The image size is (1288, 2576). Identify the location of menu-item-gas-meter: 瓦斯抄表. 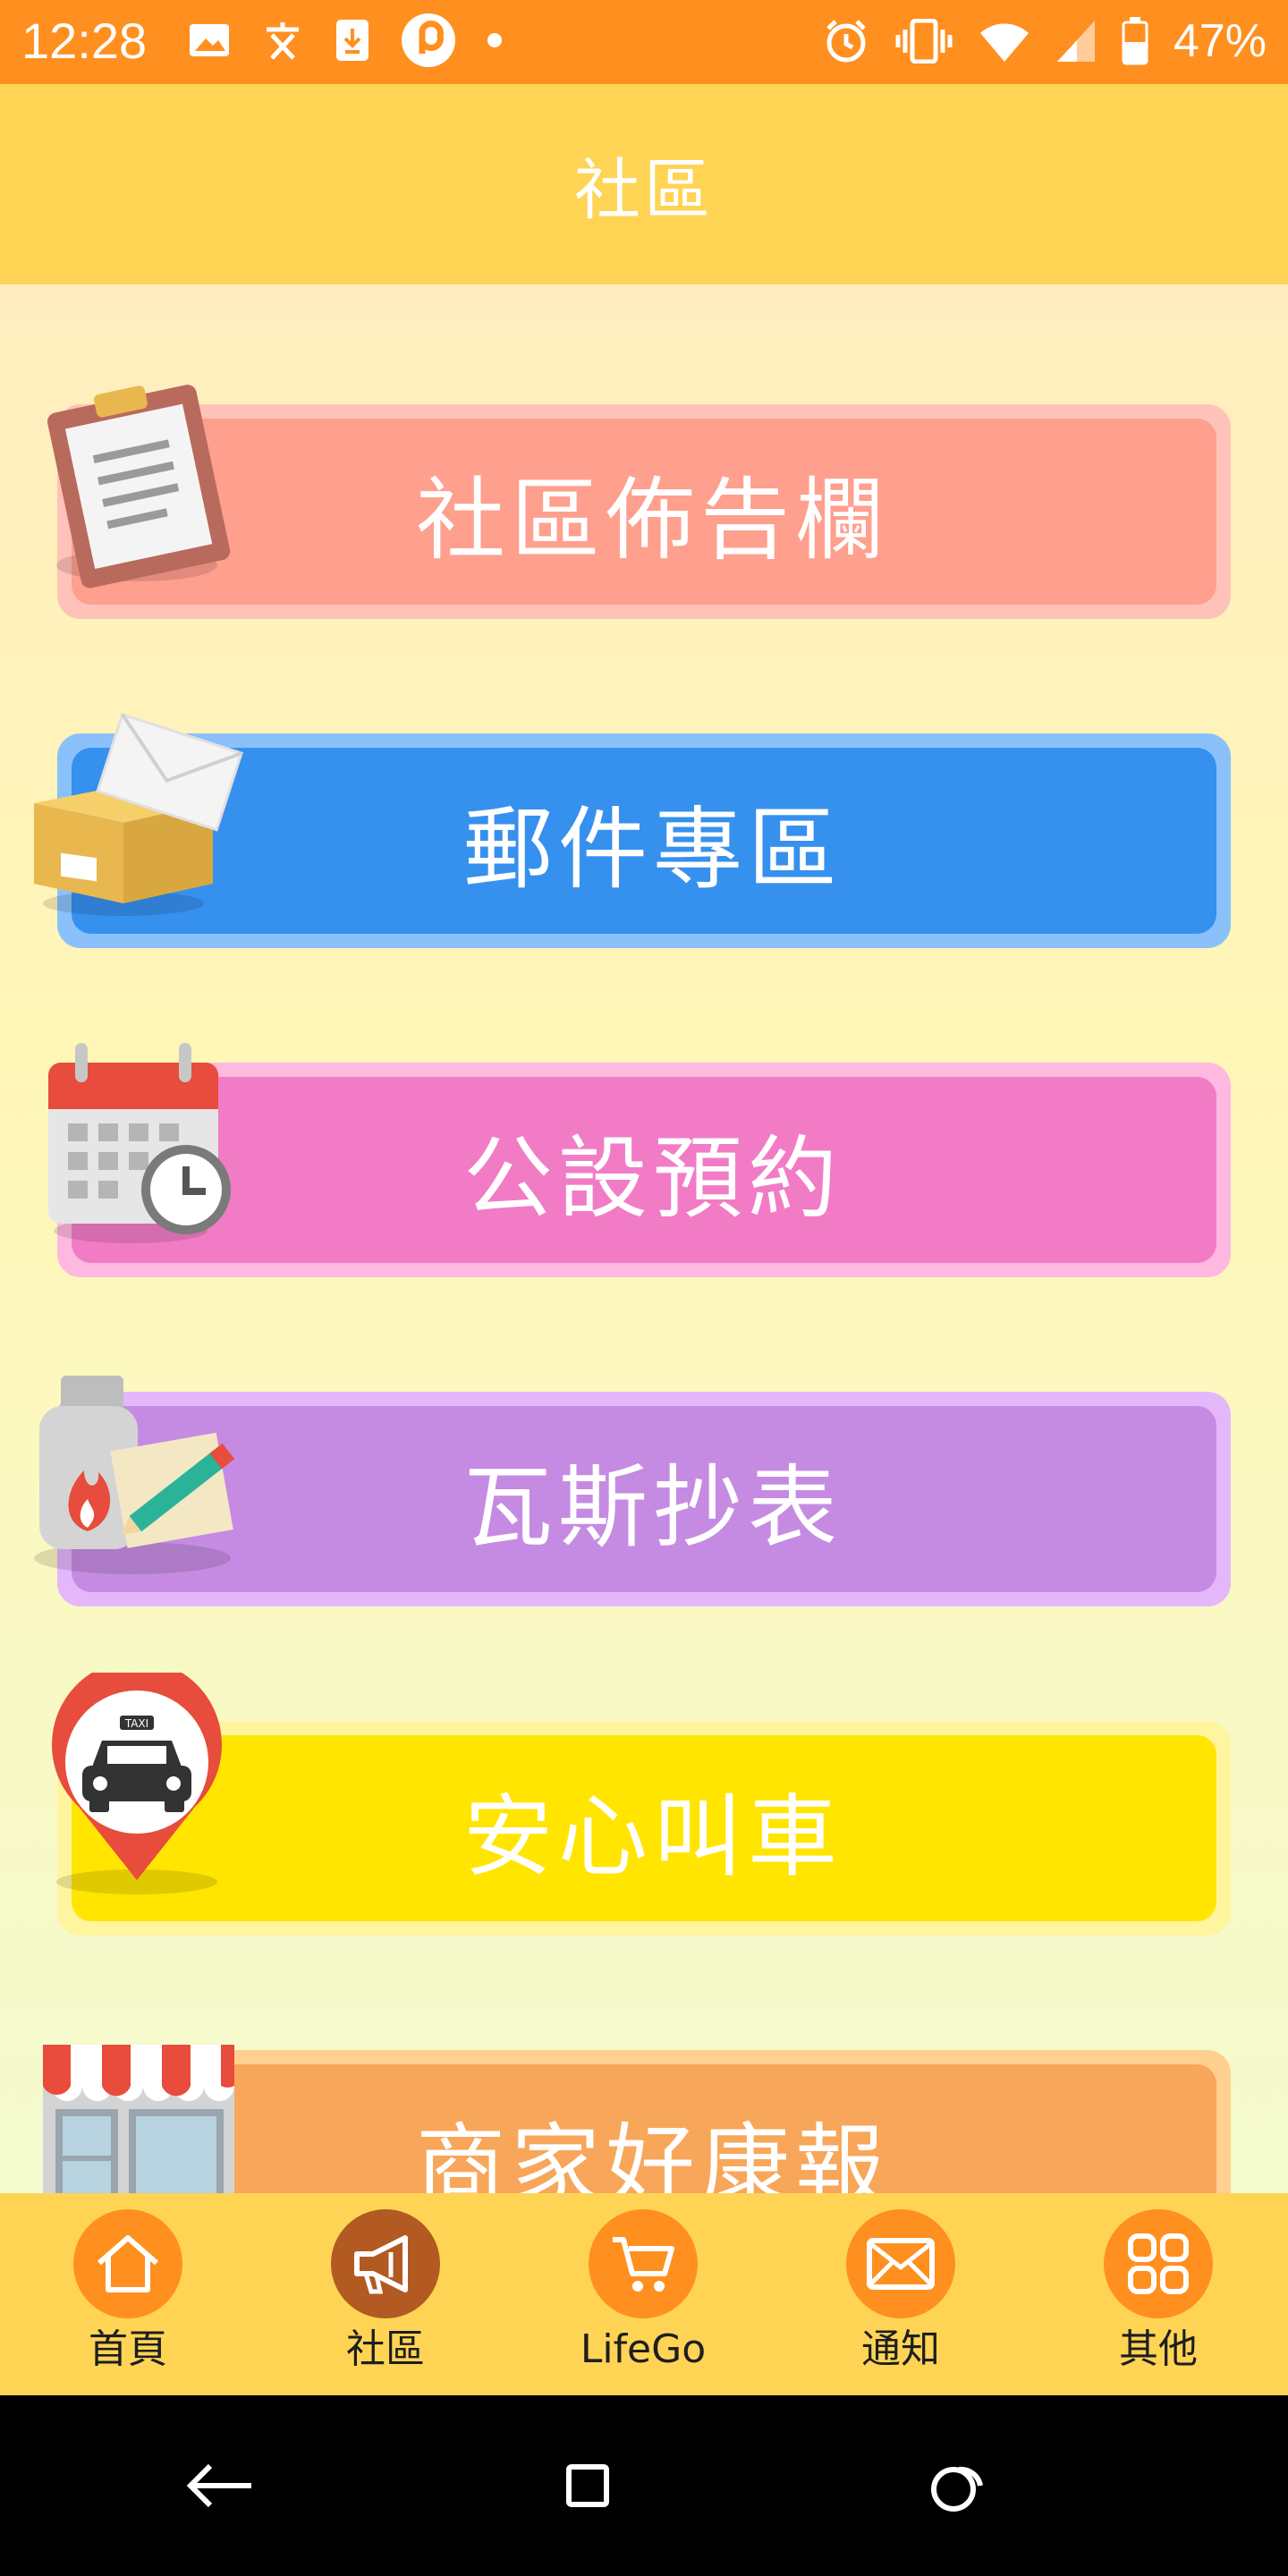
(644, 1495).